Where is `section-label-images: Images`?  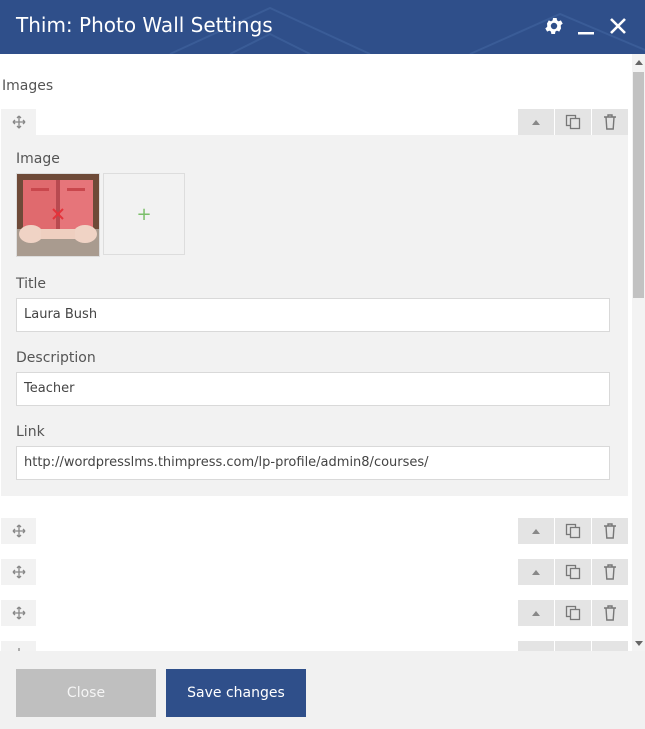 section-label-images: Images is located at coordinates (28, 86).